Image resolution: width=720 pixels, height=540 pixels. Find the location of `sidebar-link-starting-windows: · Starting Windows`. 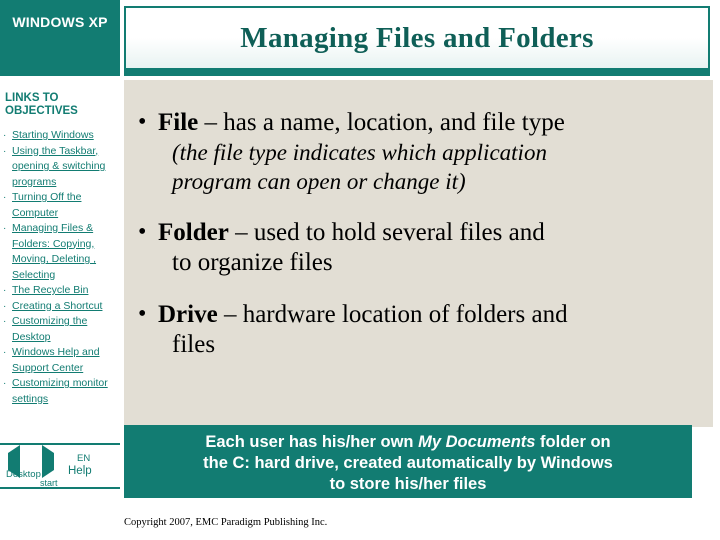

sidebar-link-starting-windows: · Starting Windows is located at coordinates (61, 136).